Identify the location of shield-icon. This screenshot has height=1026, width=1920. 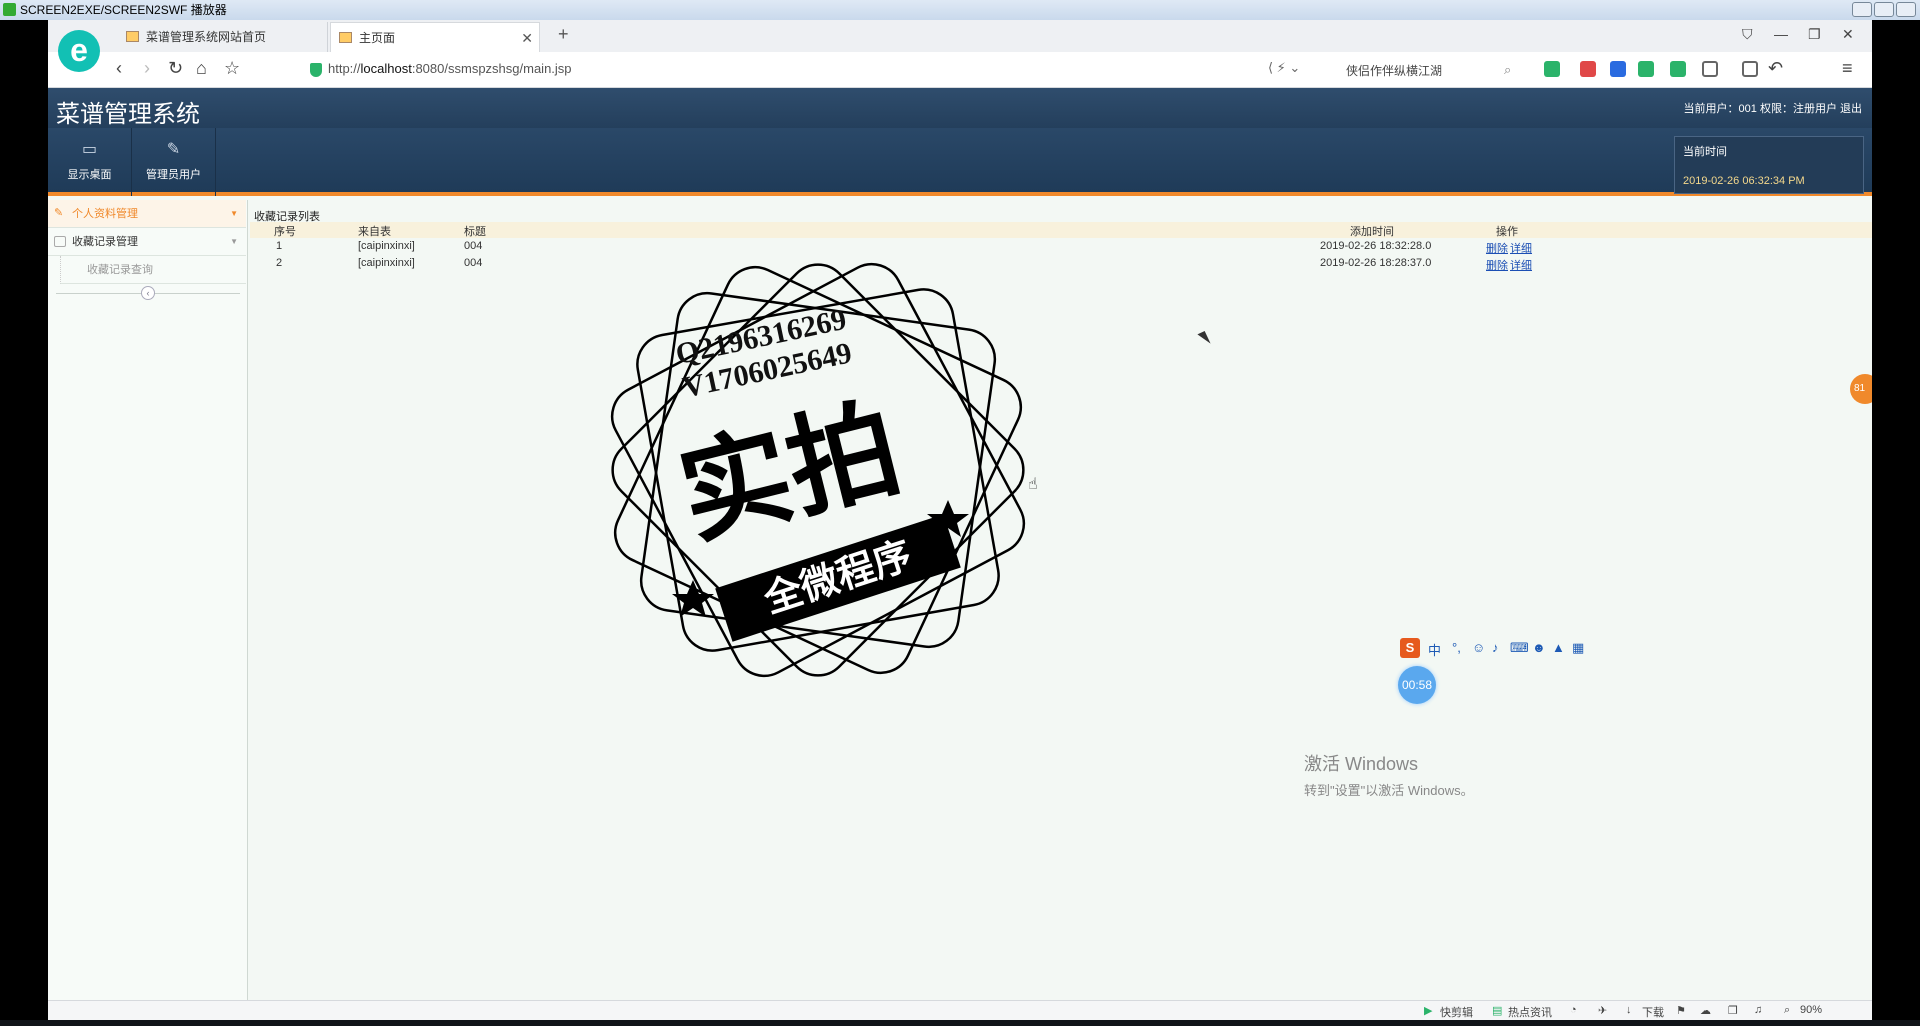
(316, 70).